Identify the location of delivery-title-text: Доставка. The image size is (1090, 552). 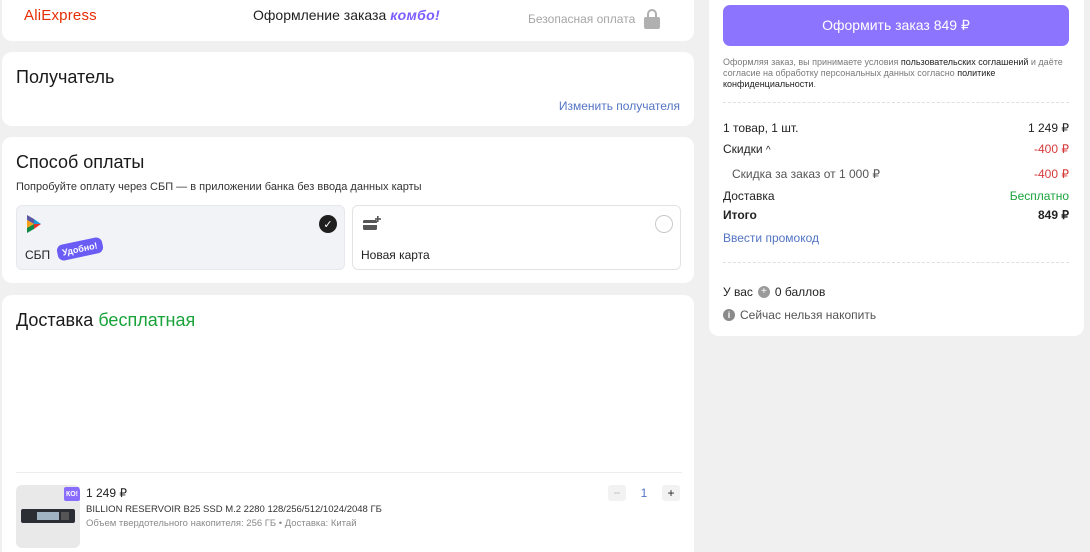
(55, 320).